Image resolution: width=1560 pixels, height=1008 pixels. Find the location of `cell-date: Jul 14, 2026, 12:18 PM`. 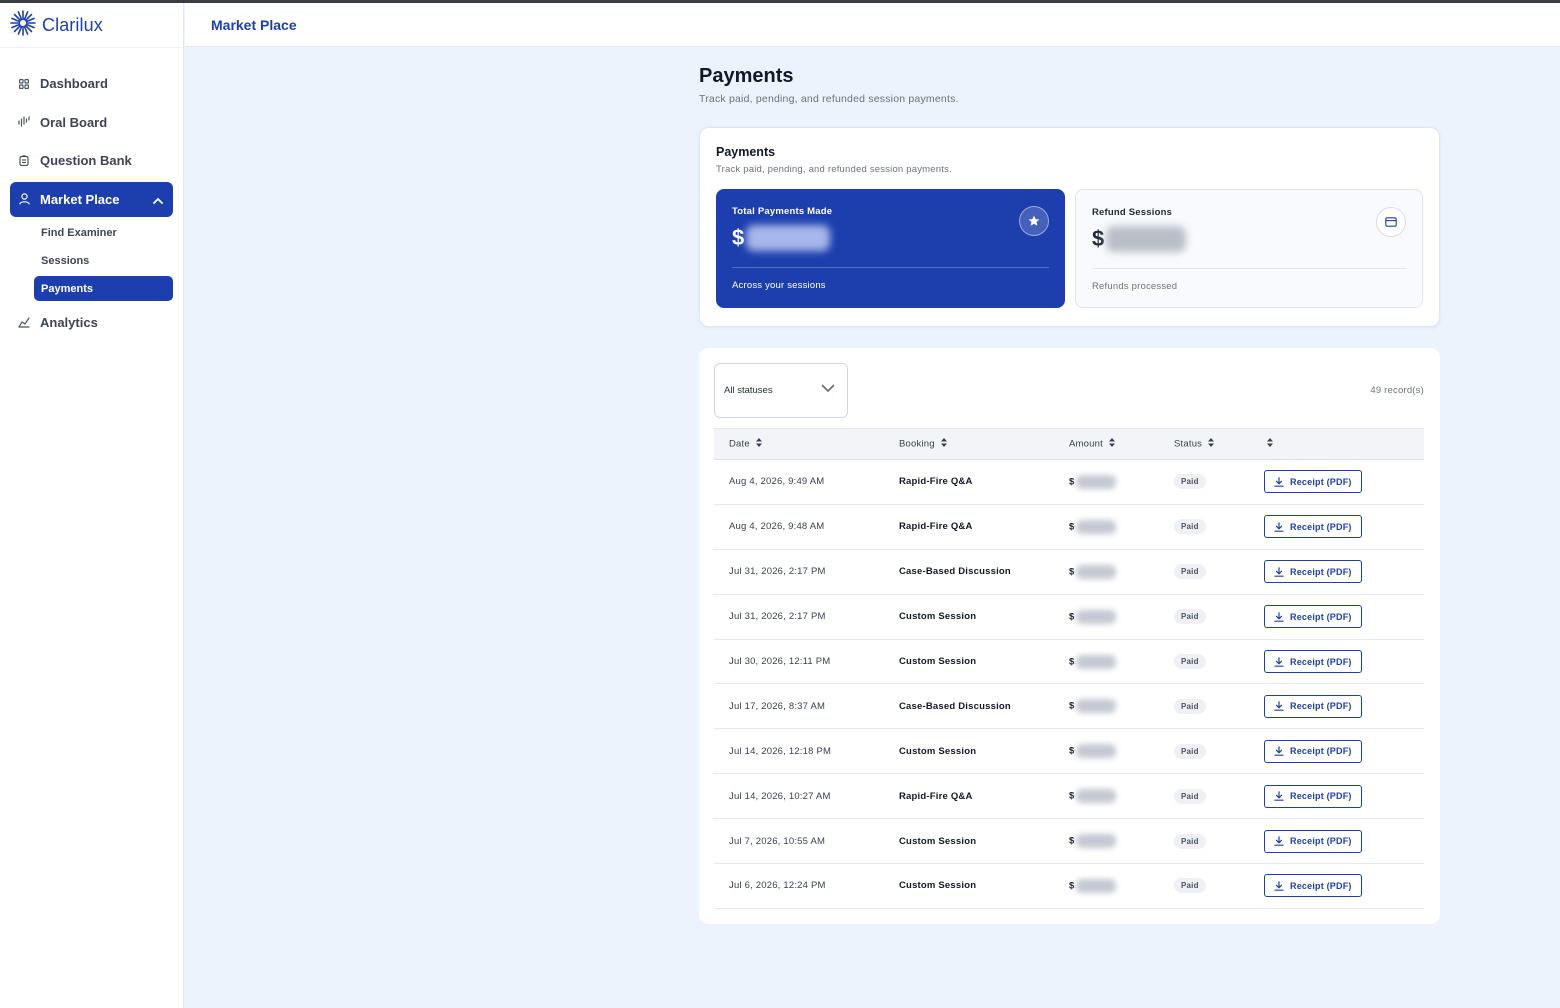

cell-date: Jul 14, 2026, 12:18 PM is located at coordinates (780, 751).